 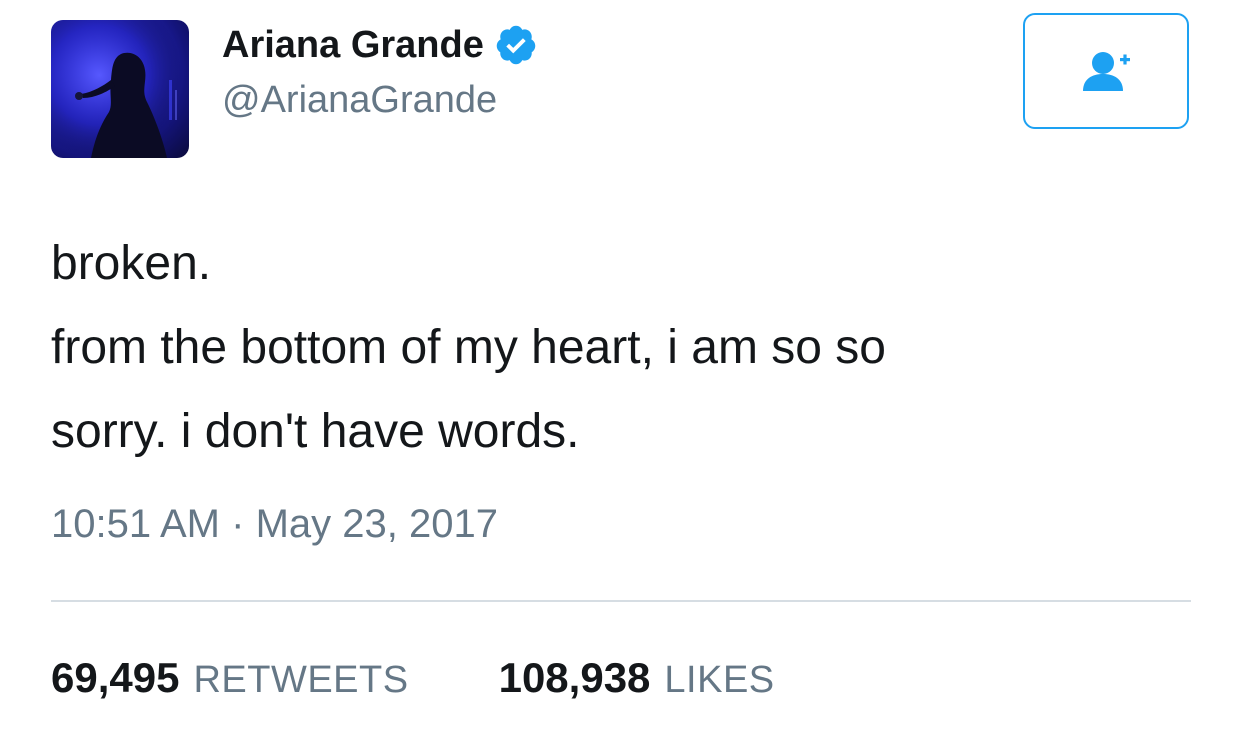 I want to click on likes-stat: 108,938 LIKES, so click(x=637, y=678).